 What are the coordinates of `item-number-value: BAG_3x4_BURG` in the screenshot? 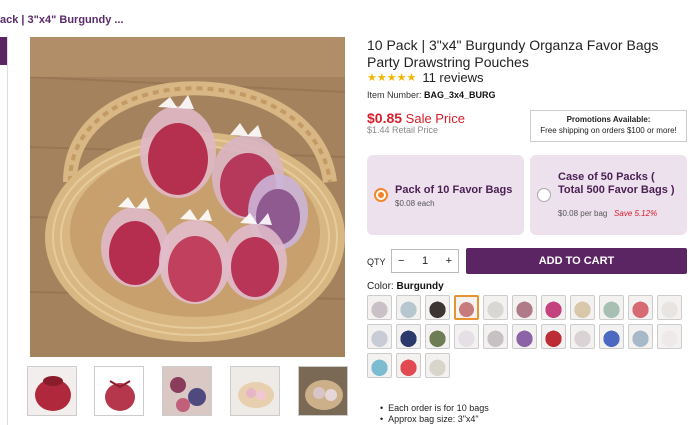 It's located at (460, 95).